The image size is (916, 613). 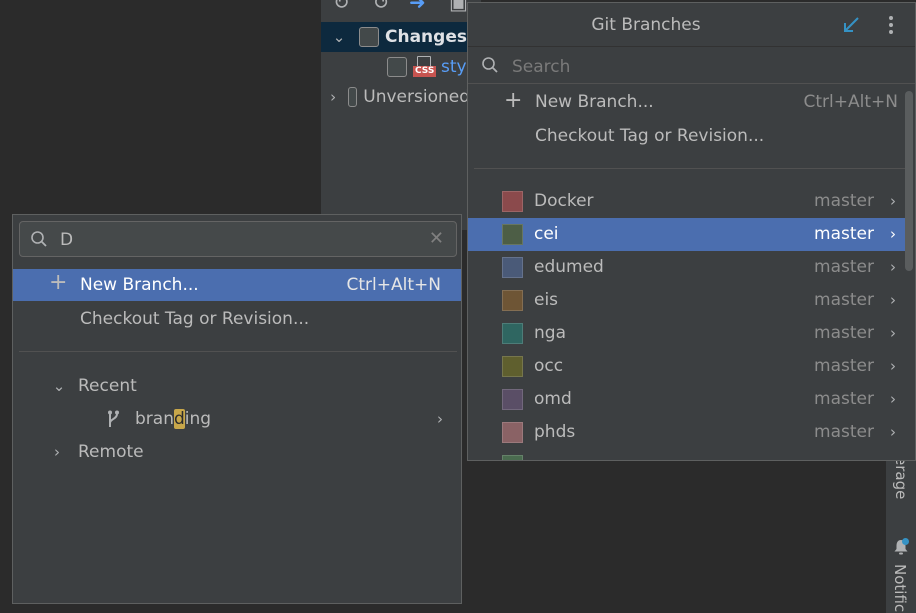 I want to click on notification-badge, so click(x=905, y=541).